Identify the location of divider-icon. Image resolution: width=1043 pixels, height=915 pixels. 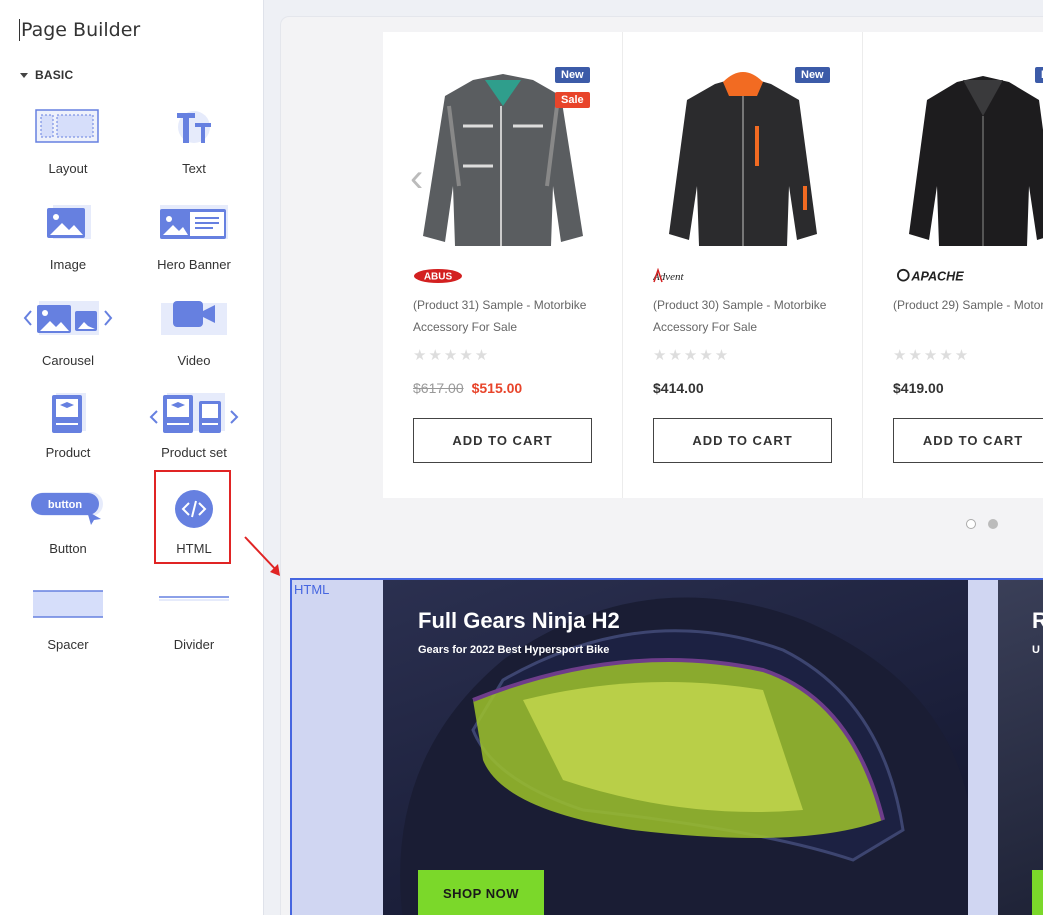
(194, 598).